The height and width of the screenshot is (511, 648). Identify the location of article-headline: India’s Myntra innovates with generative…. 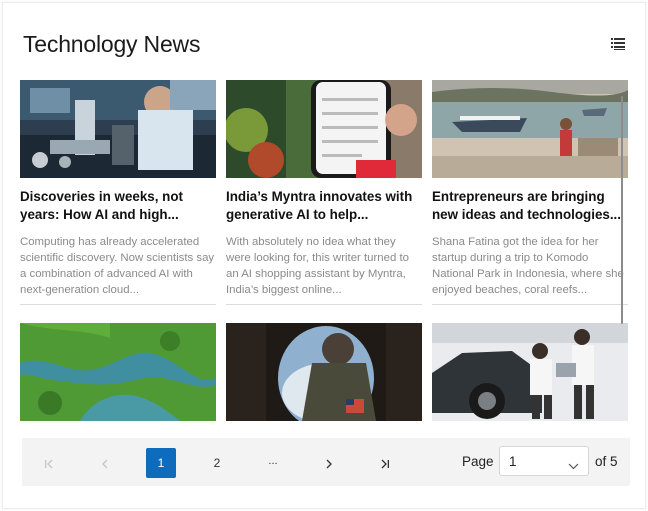
(324, 206).